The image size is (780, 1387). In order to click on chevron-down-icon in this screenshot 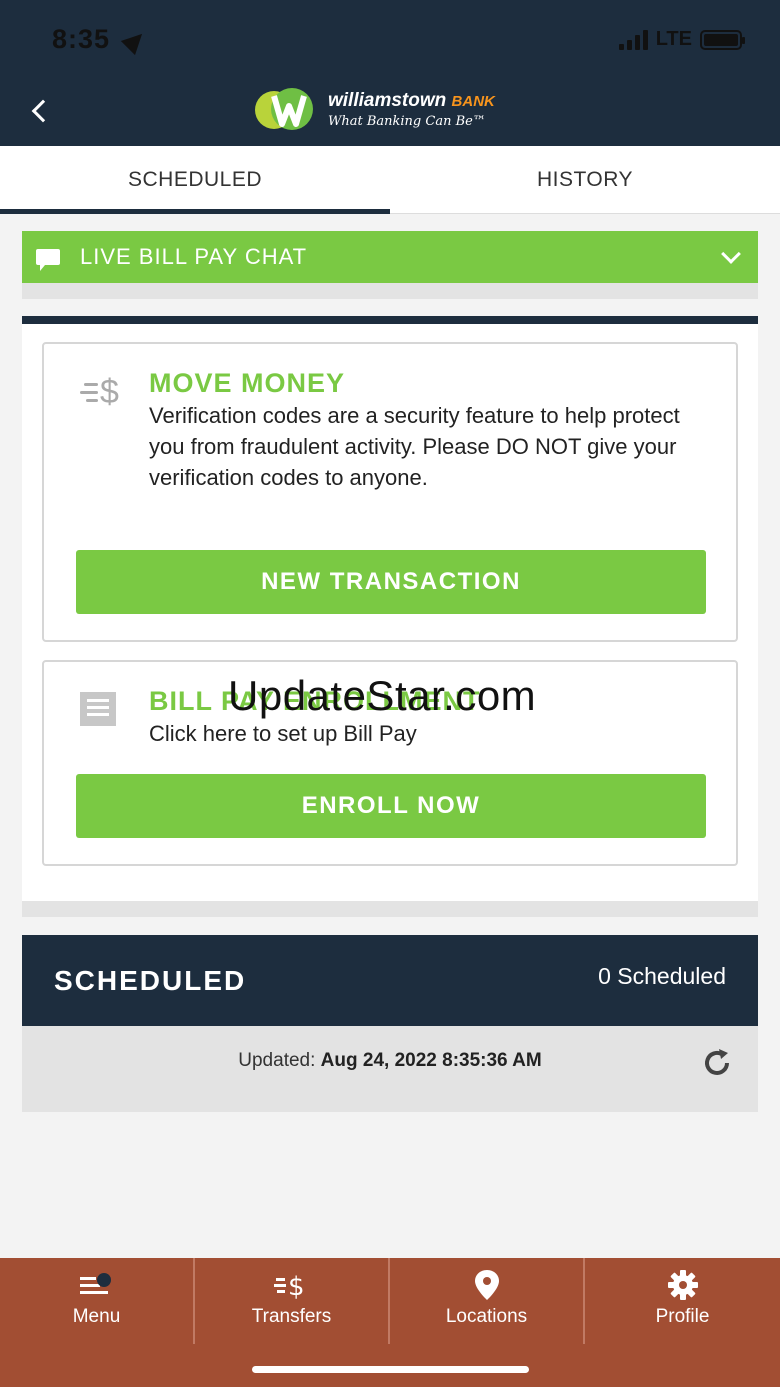, I will do `click(731, 254)`.